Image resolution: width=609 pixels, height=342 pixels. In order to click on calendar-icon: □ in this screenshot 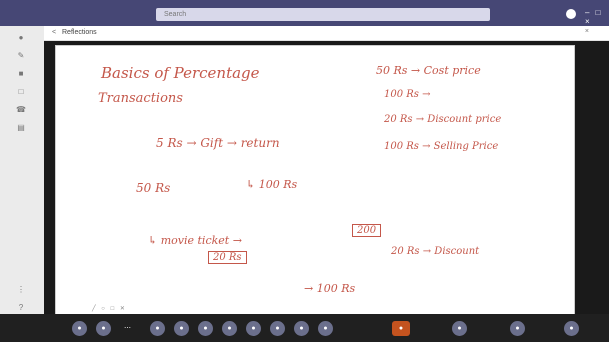, I will do `click(21, 92)`.